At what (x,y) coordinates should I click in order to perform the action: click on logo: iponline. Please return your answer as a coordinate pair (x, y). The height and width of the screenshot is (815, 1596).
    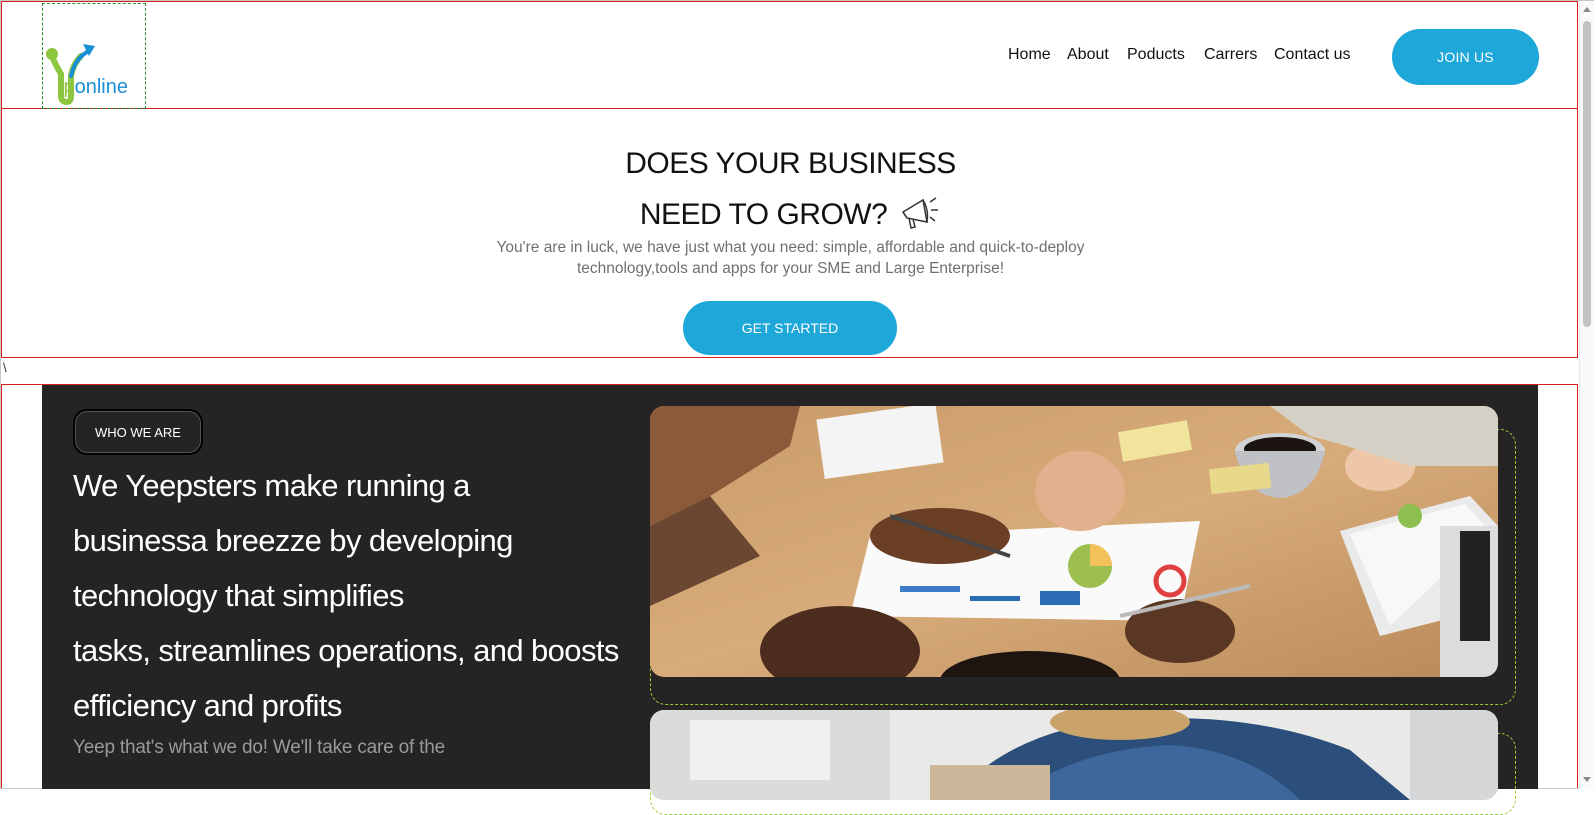
    Looking at the image, I should click on (94, 56).